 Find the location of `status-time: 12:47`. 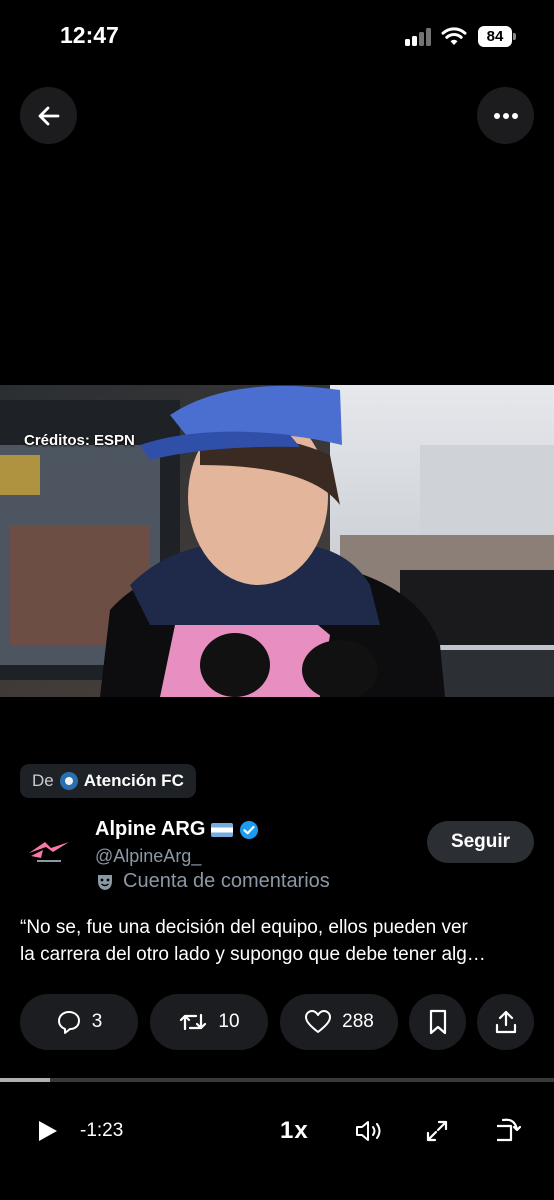

status-time: 12:47 is located at coordinates (89, 35).